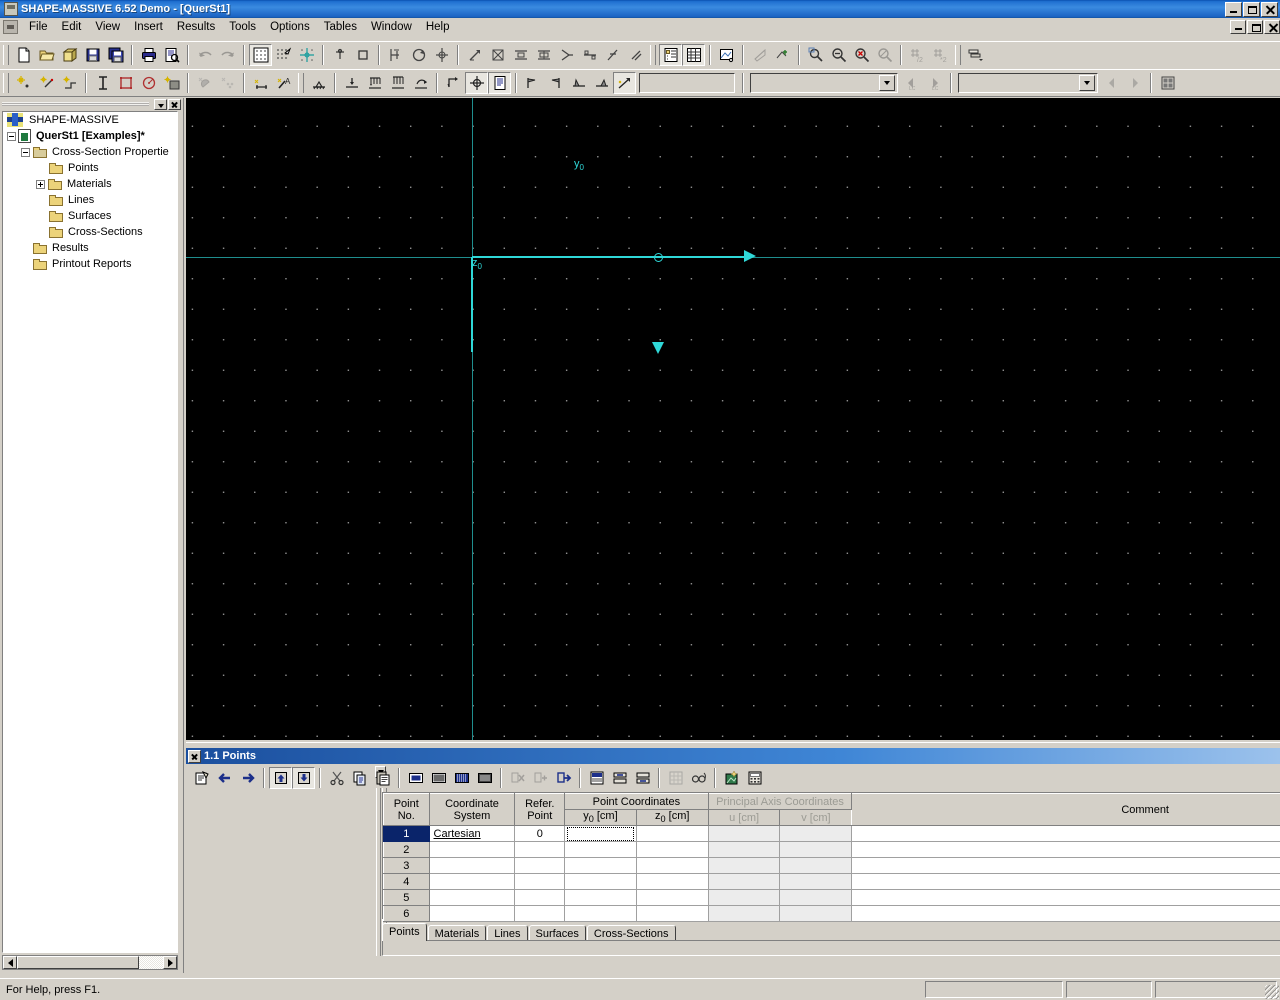 Image resolution: width=1280 pixels, height=1000 pixels. Describe the element at coordinates (557, 933) in the screenshot. I see `tab-surfaces: Surfaces` at that location.